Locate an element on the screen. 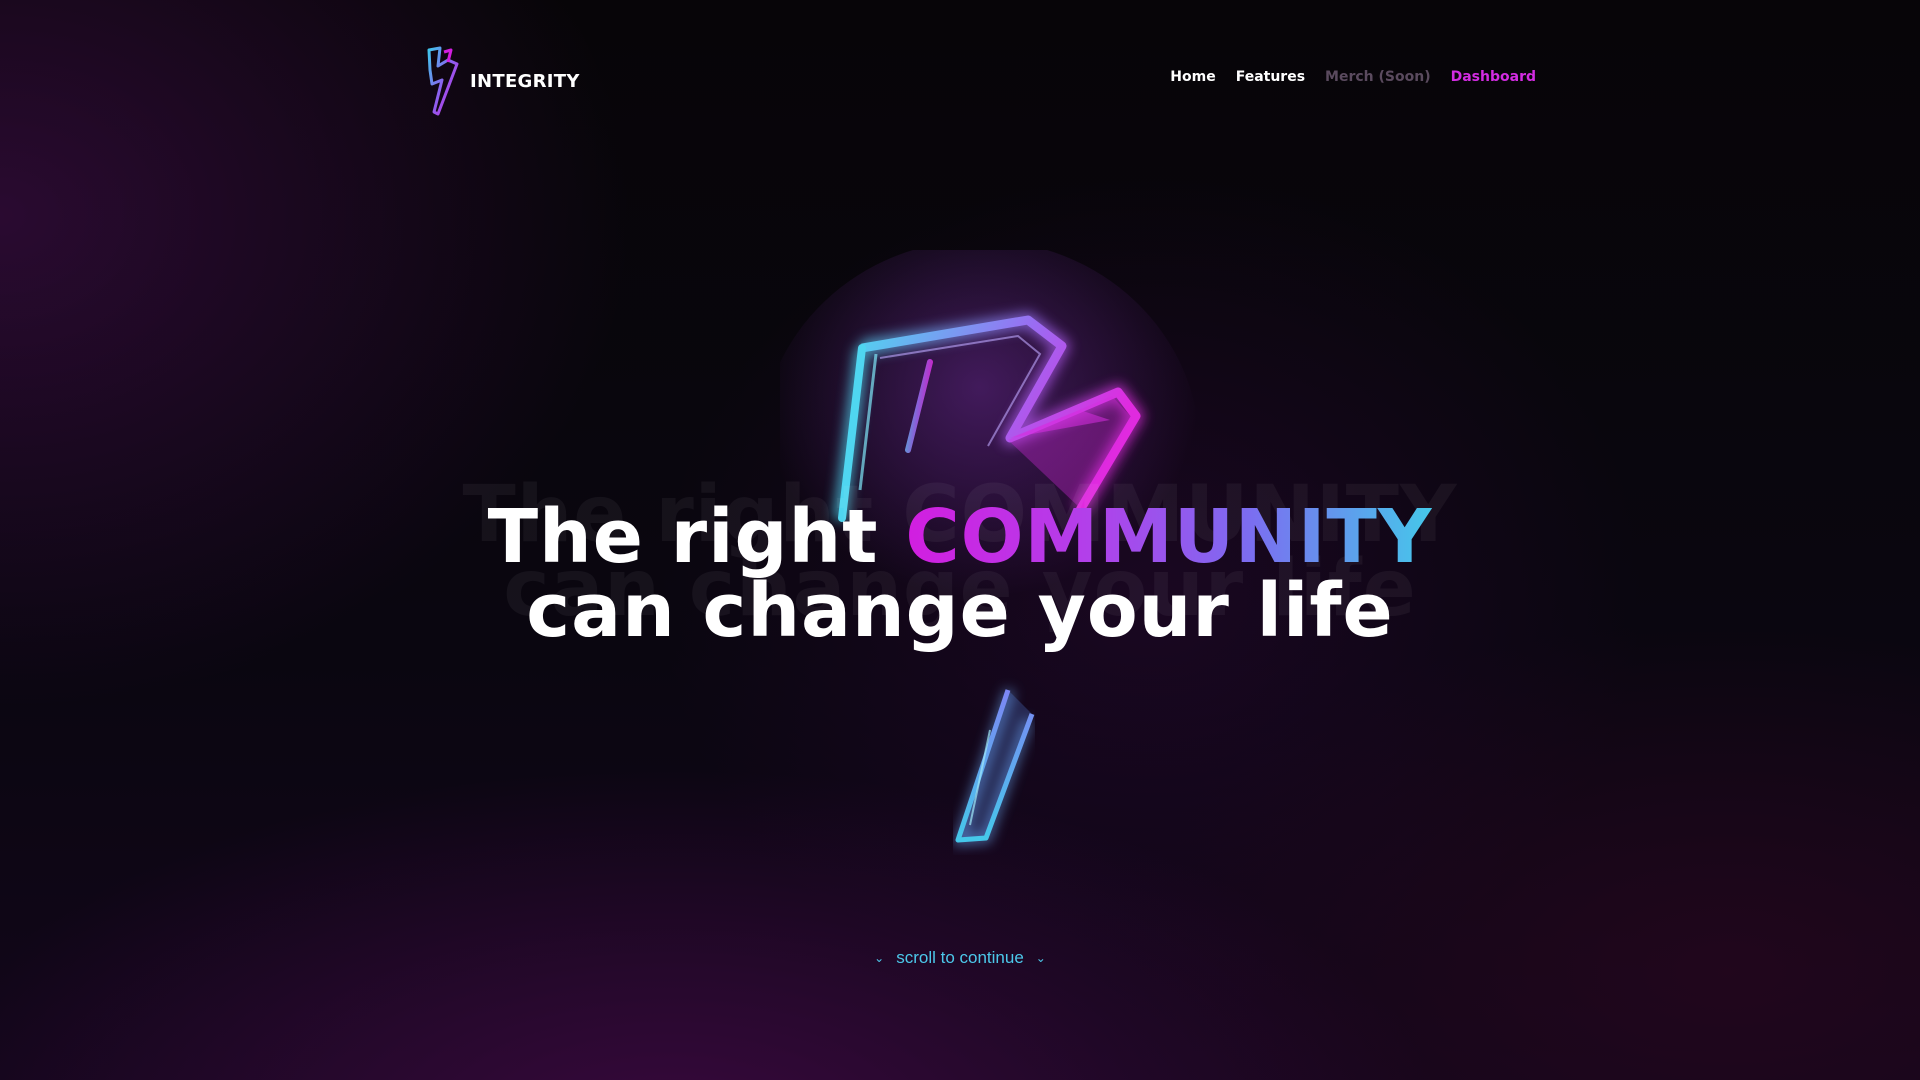  hero-headline: The right COMMUNITY can change your life is located at coordinates (960, 574).